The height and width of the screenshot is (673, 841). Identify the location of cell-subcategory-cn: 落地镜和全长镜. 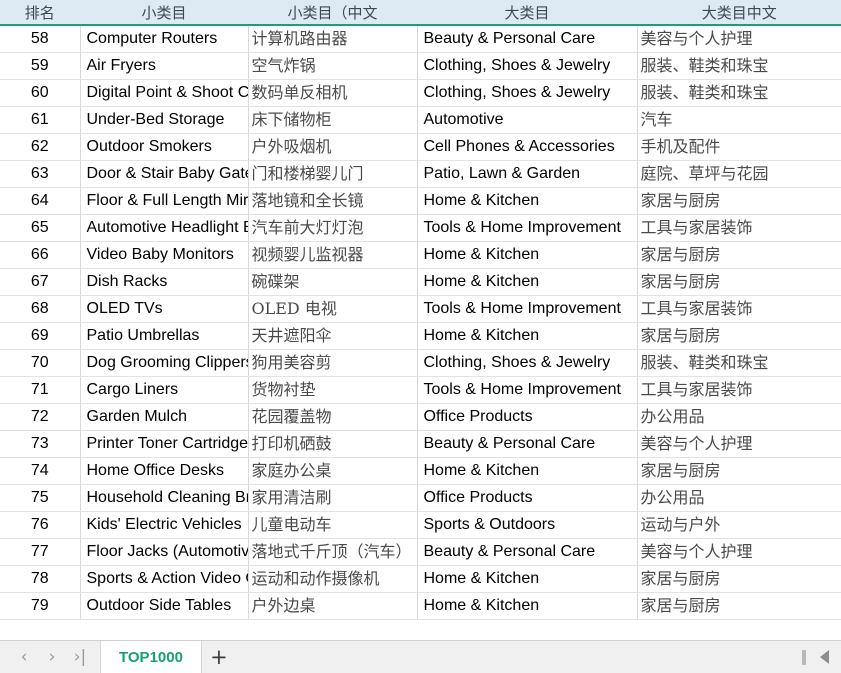
(333, 201).